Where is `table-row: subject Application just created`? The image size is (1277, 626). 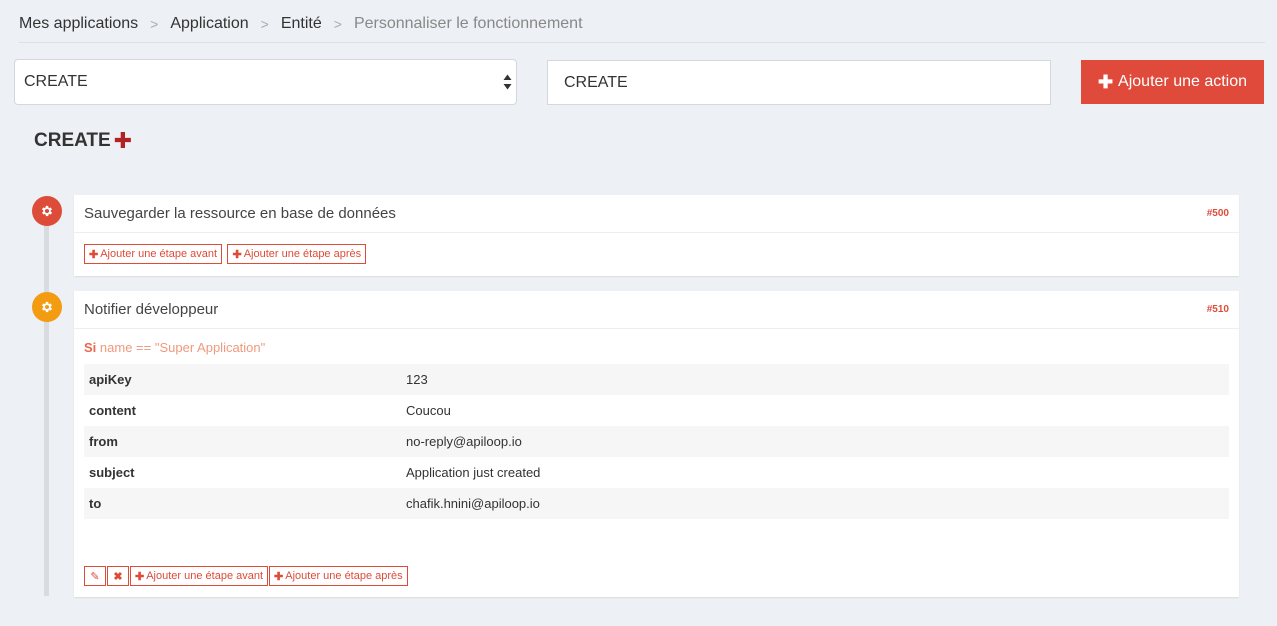 table-row: subject Application just created is located at coordinates (656, 472).